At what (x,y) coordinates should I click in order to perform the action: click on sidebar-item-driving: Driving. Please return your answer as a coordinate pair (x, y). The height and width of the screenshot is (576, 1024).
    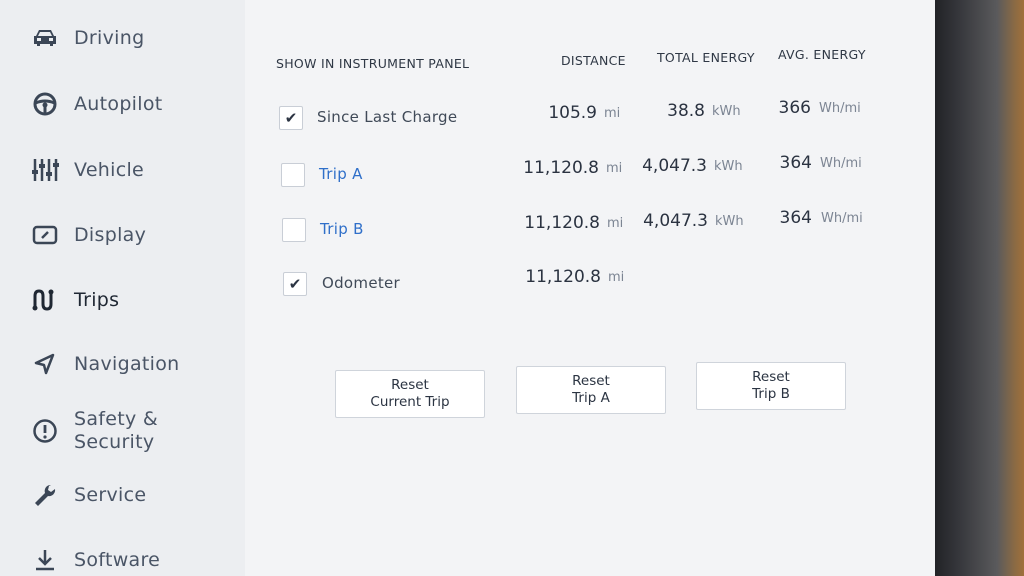
    Looking at the image, I should click on (133, 38).